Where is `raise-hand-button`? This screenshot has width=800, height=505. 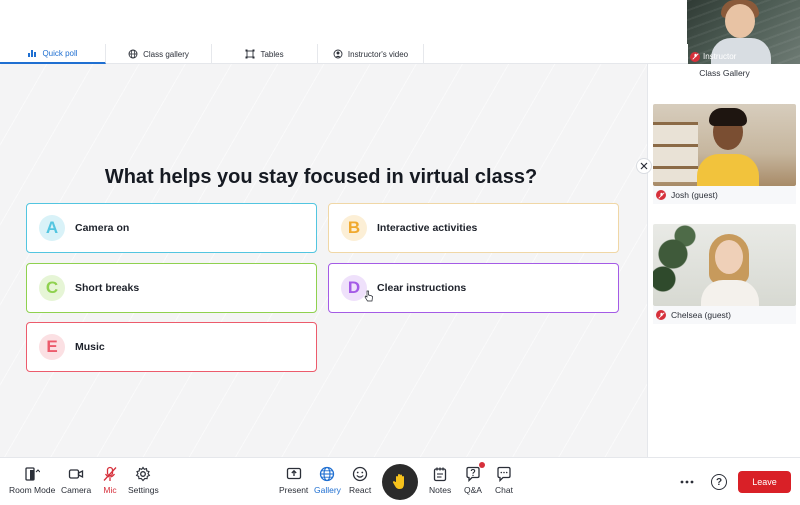 raise-hand-button is located at coordinates (400, 482).